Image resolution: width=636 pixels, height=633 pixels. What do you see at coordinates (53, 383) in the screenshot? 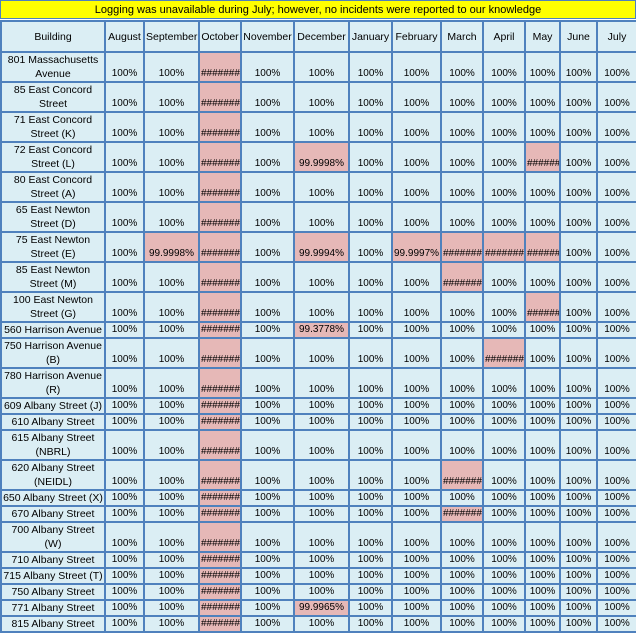
I see `building-name: 780 Harrison Avenue (R)` at bounding box center [53, 383].